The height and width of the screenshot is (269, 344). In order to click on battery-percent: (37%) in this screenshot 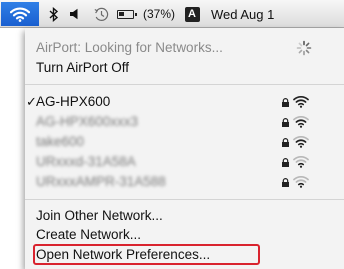, I will do `click(158, 14)`.